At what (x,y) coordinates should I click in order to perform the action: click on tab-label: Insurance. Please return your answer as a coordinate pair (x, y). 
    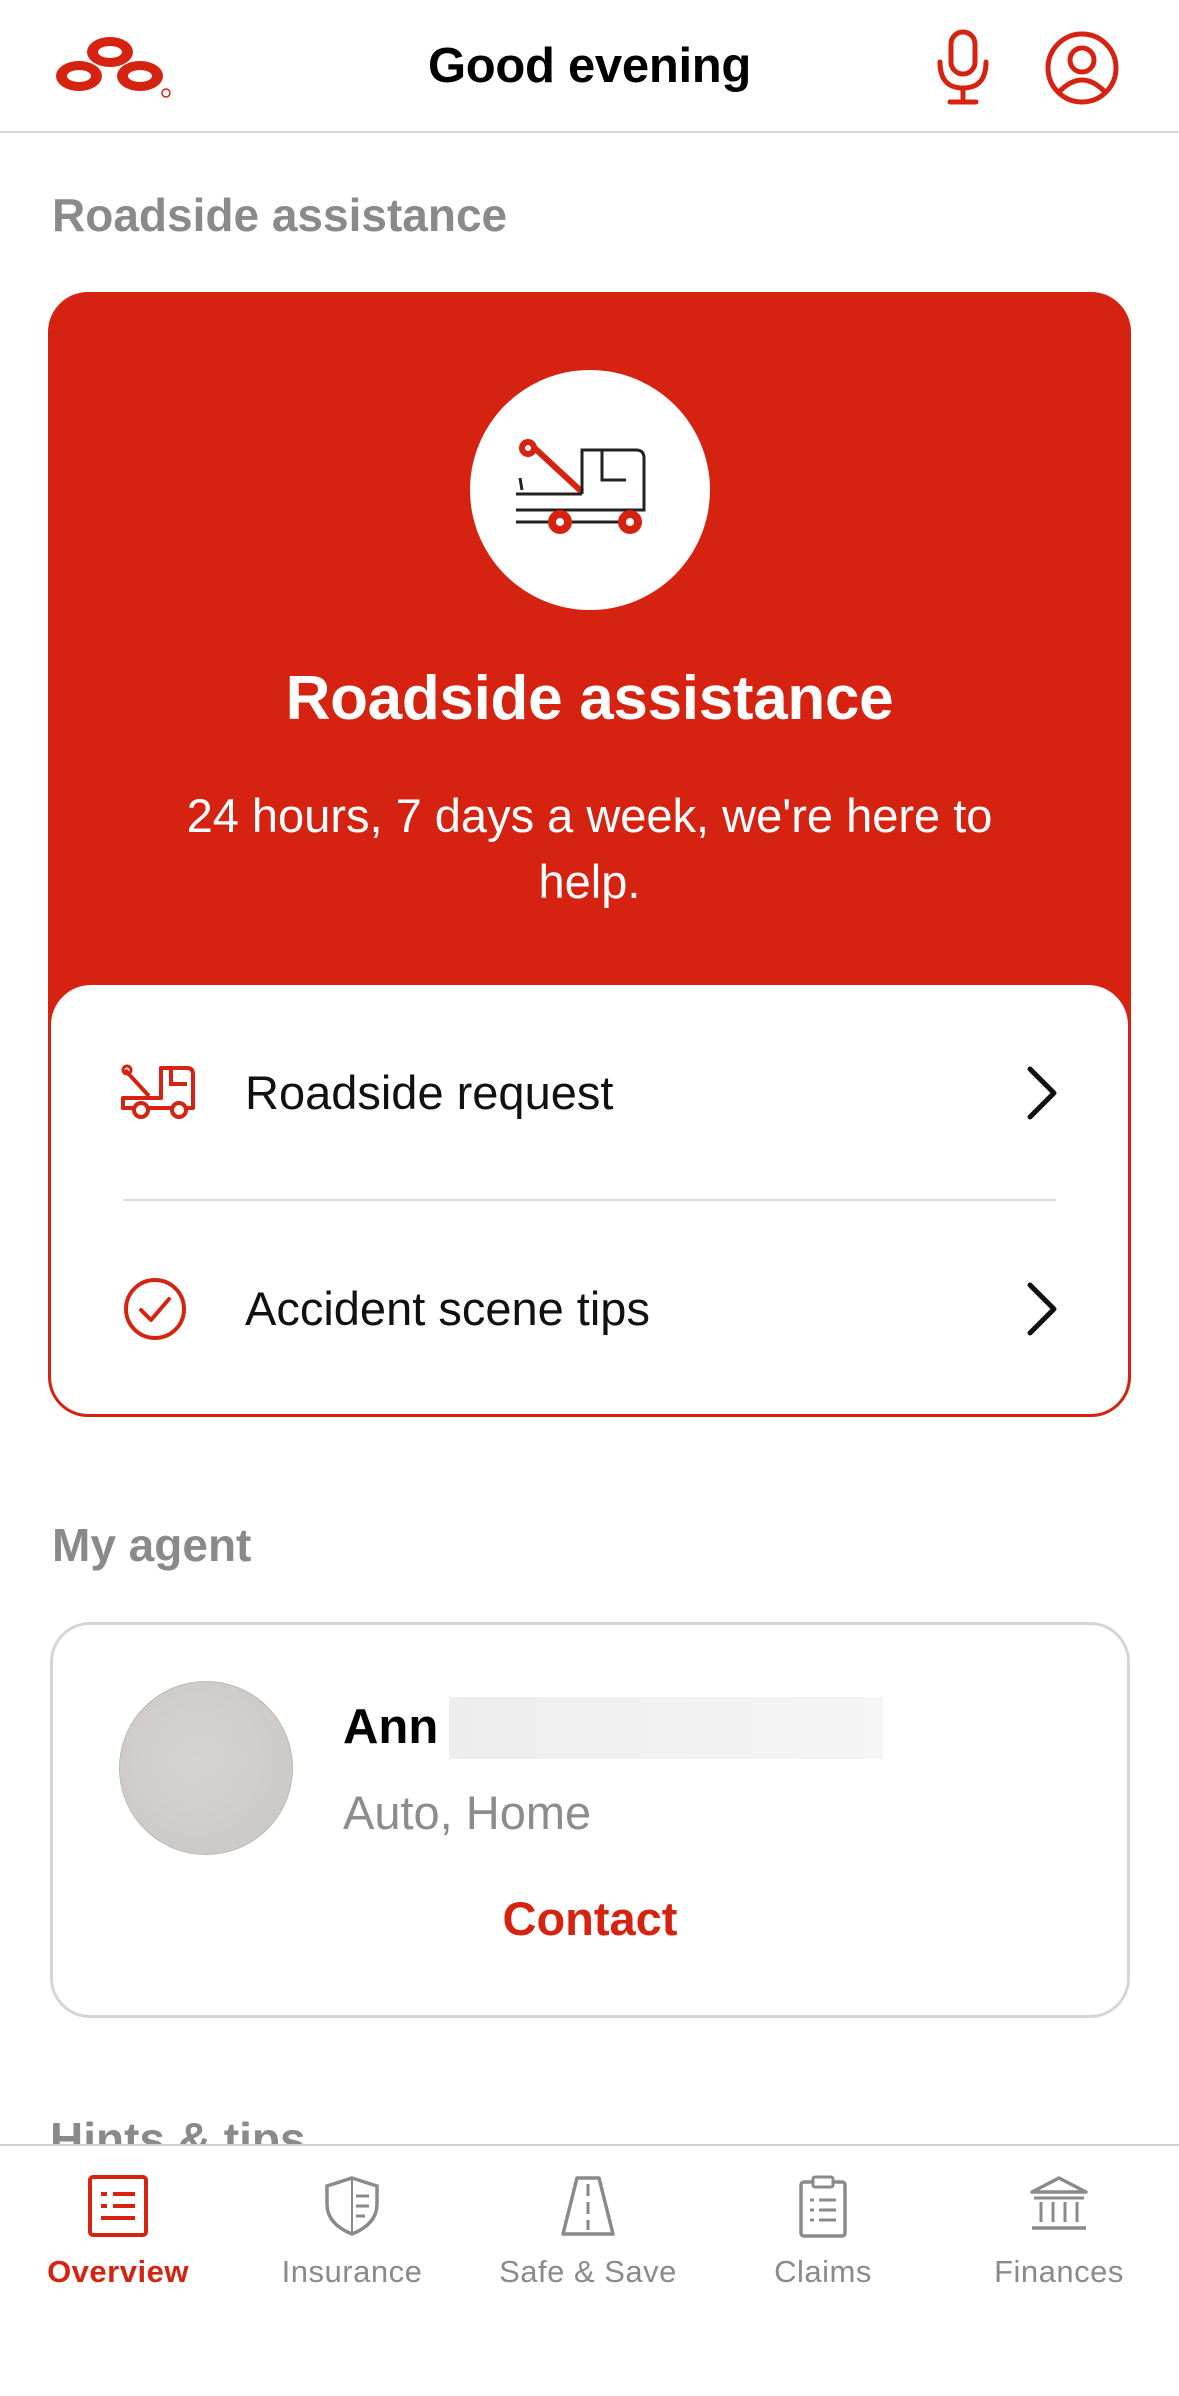
    Looking at the image, I should click on (352, 2271).